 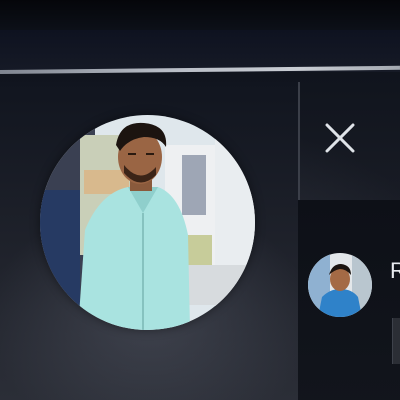 I want to click on close-button, so click(x=340, y=138).